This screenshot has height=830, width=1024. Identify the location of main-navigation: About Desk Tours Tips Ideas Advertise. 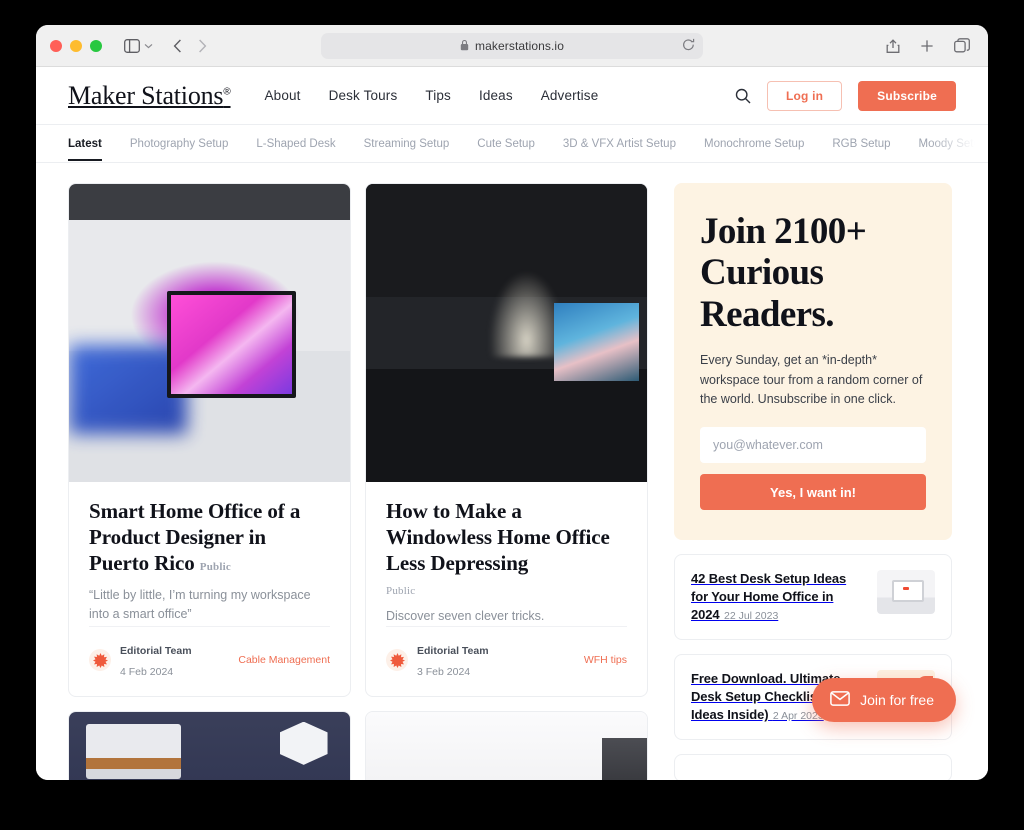
(432, 95).